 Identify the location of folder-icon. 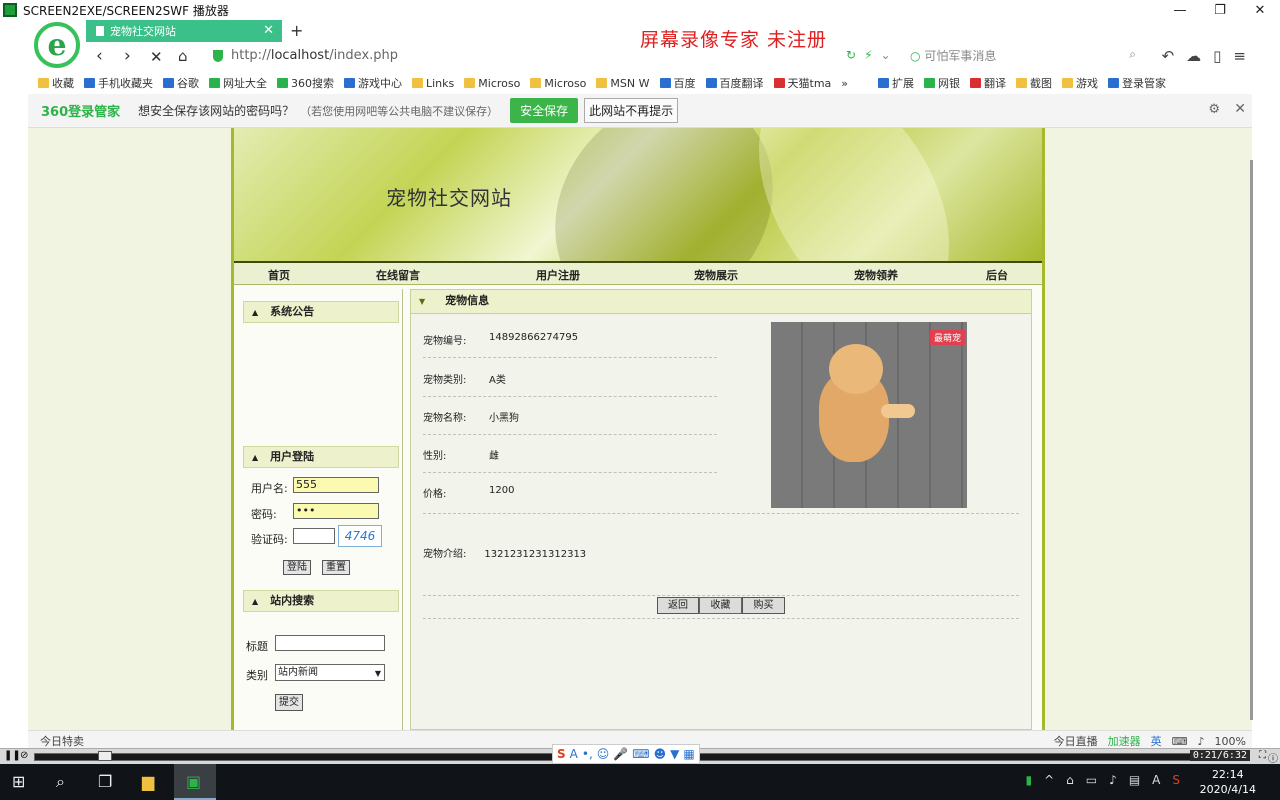
(417, 83).